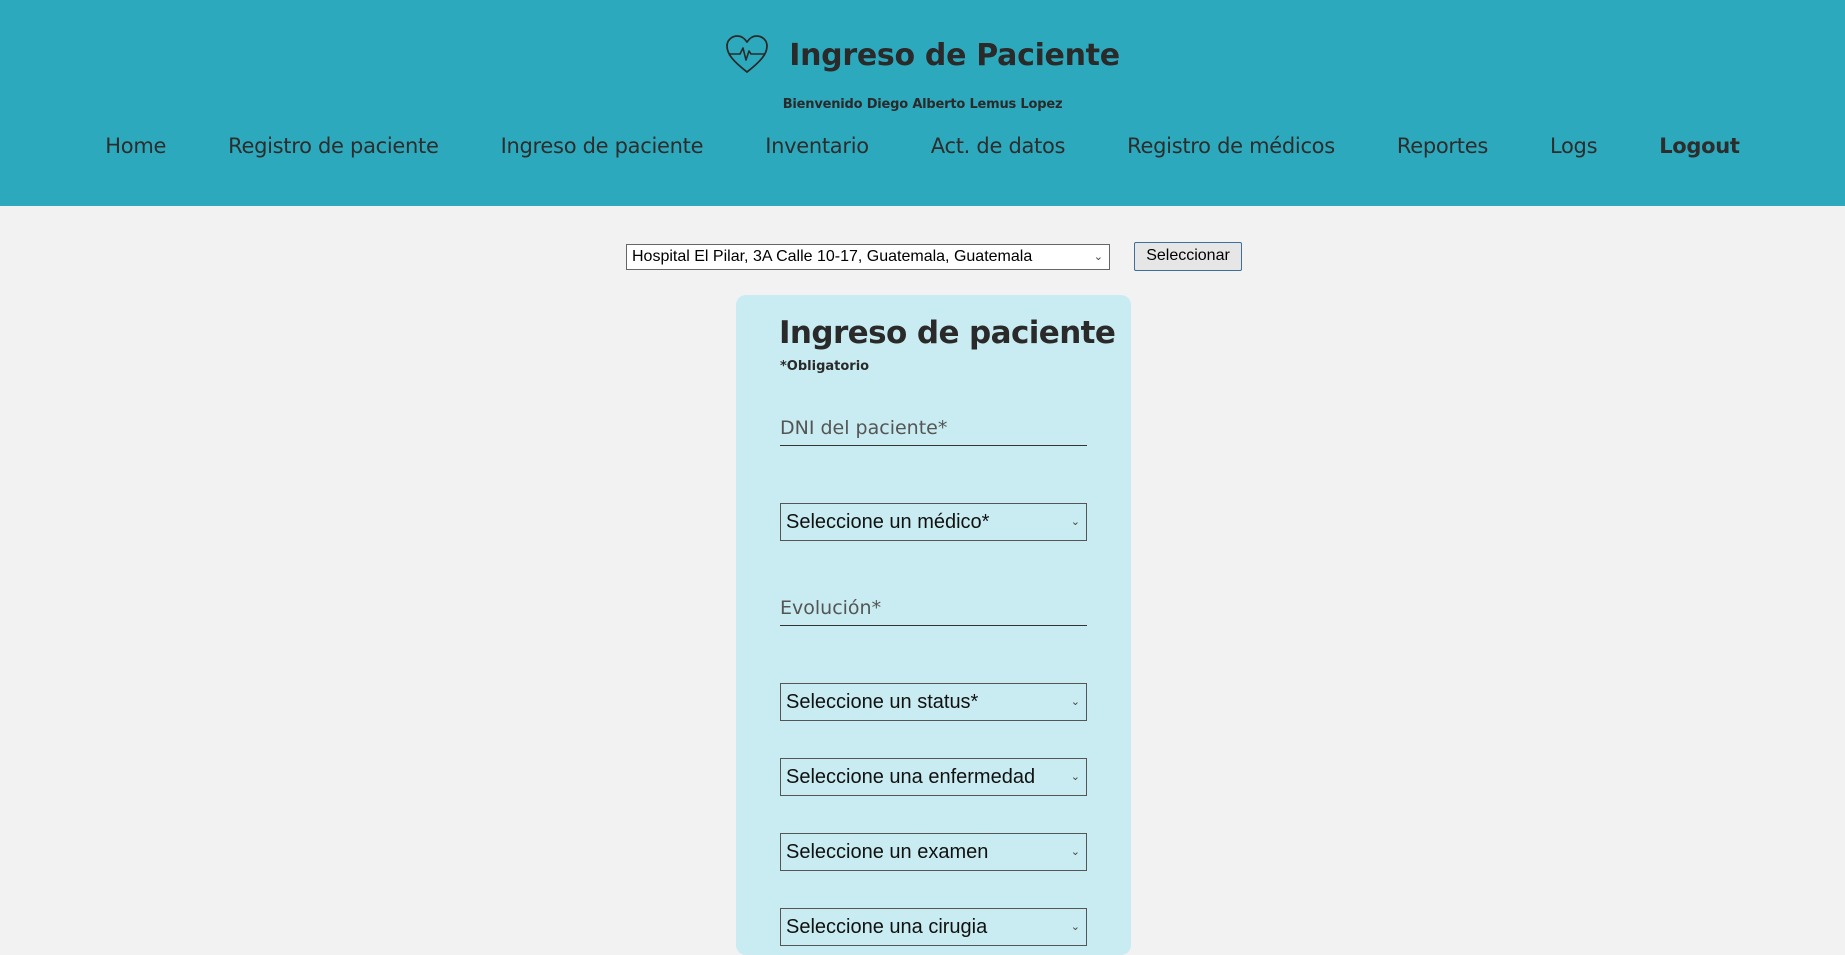 This screenshot has height=955, width=1845. I want to click on required-note: *Obligatorio, so click(825, 366).